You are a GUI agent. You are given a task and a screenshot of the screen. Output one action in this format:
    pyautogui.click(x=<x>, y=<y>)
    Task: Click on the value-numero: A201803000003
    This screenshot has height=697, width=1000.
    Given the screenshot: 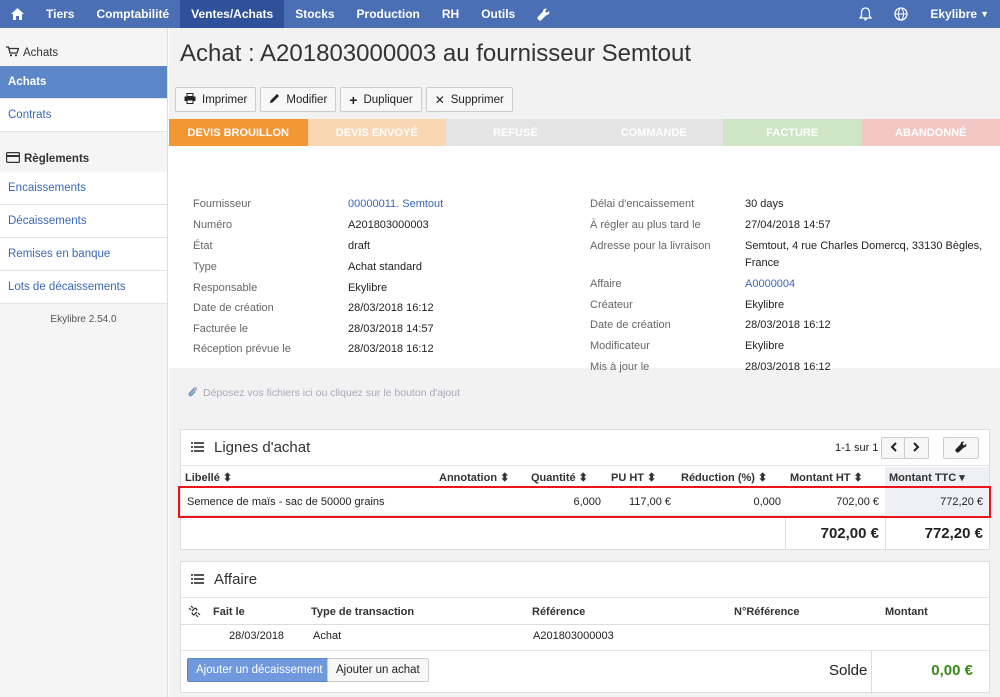 What is the action you would take?
    pyautogui.click(x=388, y=225)
    